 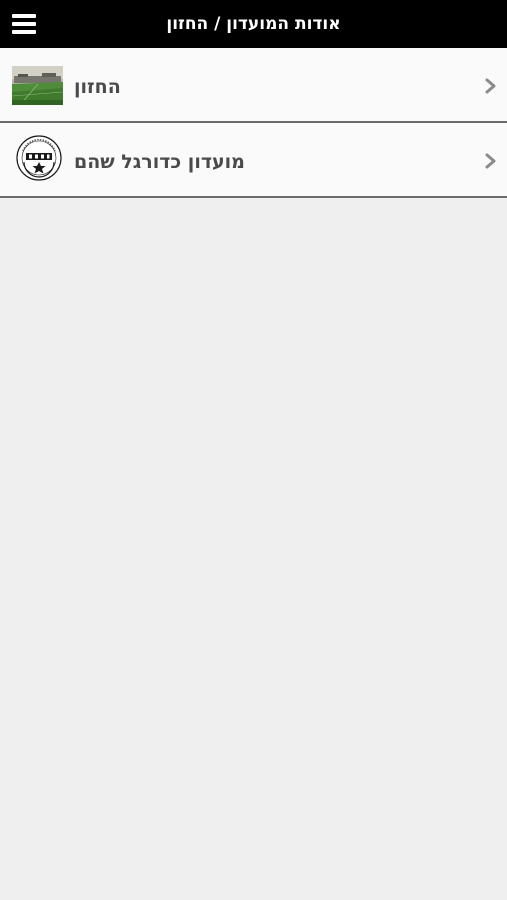 I want to click on top-bar: אודות המועדון / החזון, so click(x=253, y=24).